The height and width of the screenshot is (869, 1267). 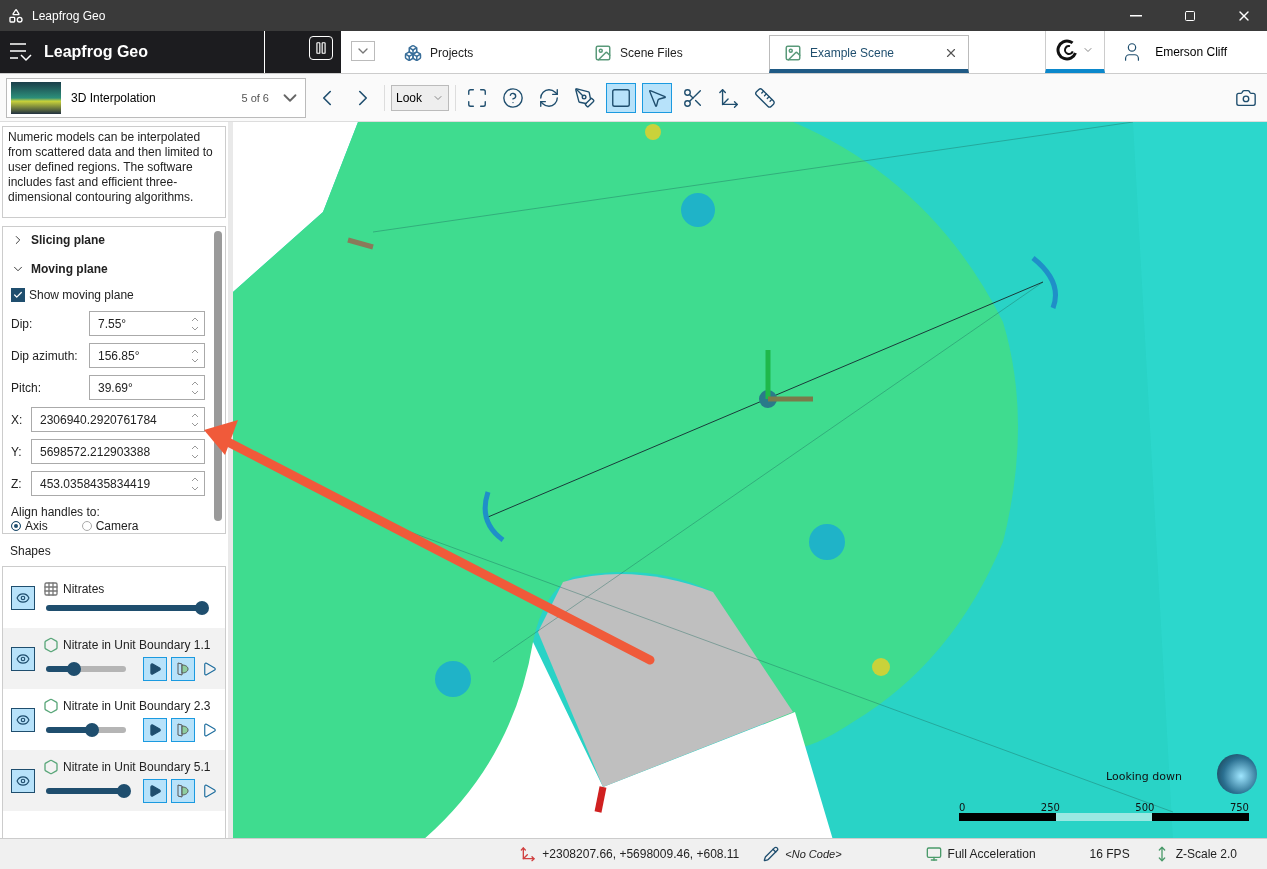 I want to click on view-mode-select: Look, so click(x=420, y=97).